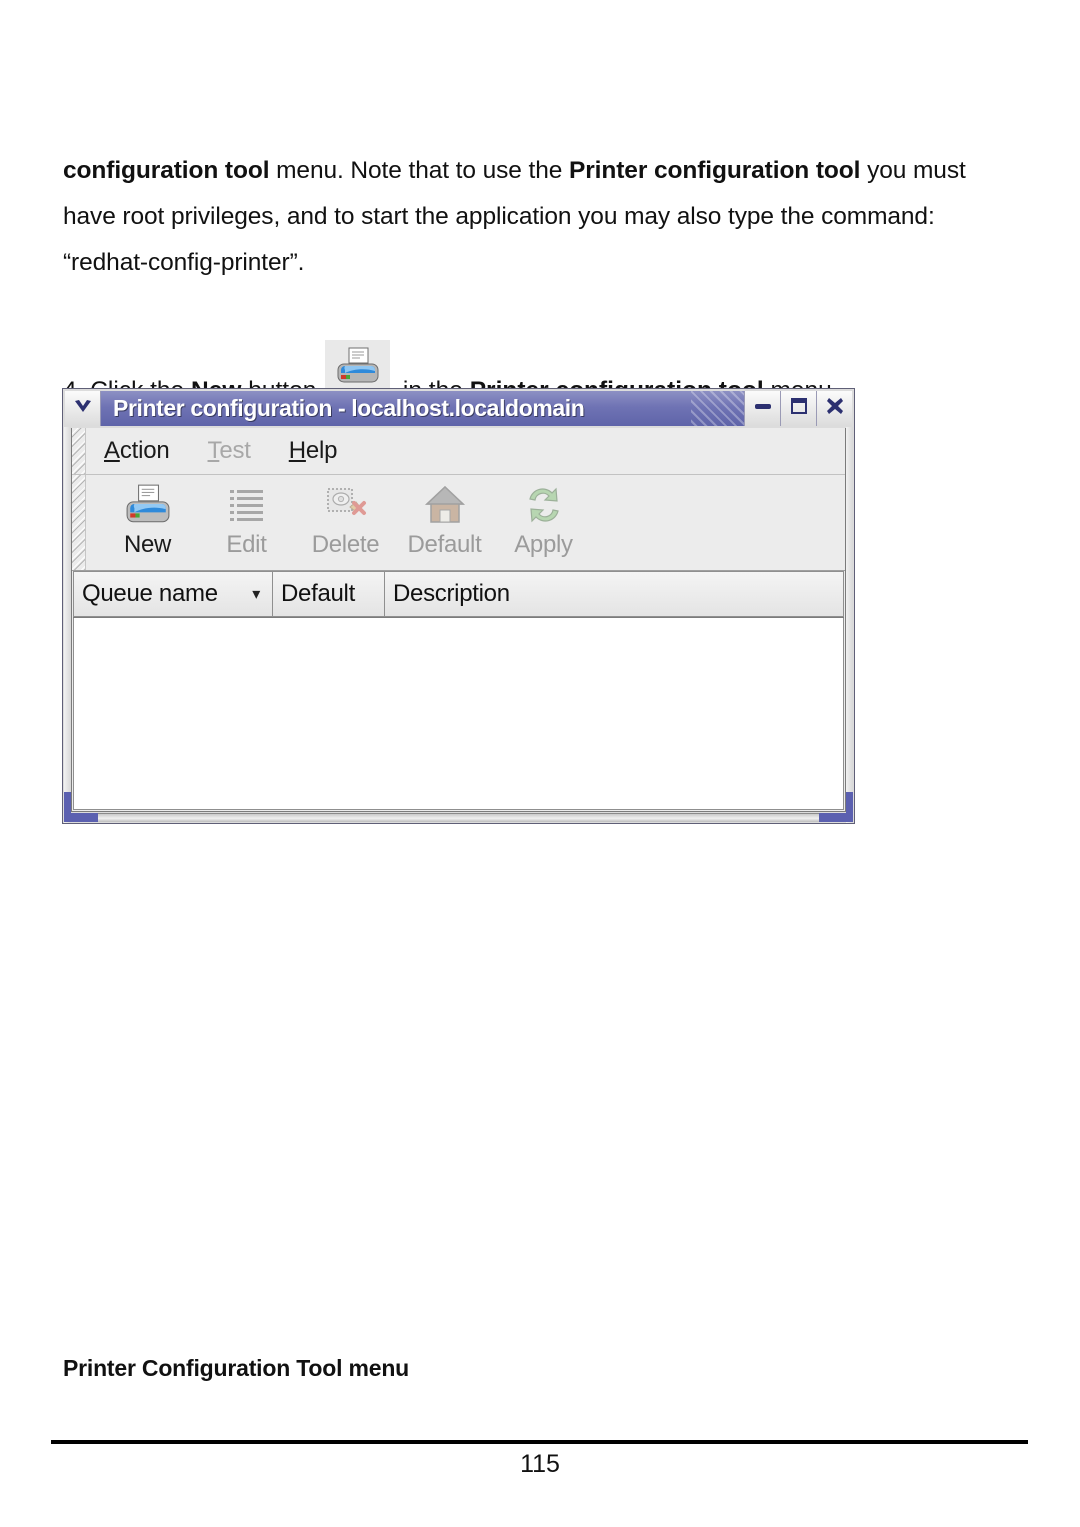  I want to click on page-number: 115, so click(540, 1464).